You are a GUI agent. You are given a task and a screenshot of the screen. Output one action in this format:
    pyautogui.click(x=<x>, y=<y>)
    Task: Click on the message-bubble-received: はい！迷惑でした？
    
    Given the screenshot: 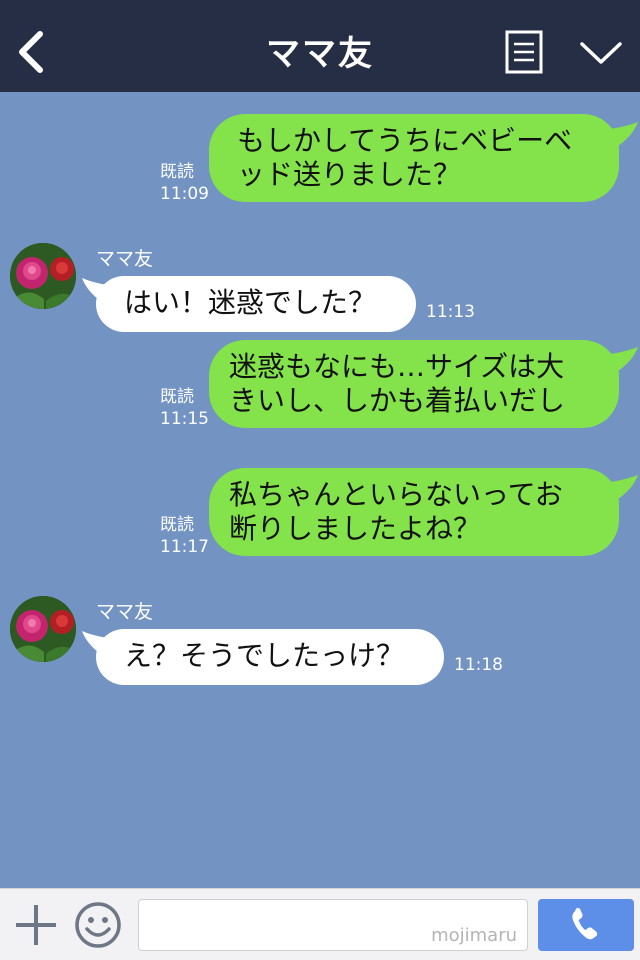 What is the action you would take?
    pyautogui.click(x=256, y=304)
    